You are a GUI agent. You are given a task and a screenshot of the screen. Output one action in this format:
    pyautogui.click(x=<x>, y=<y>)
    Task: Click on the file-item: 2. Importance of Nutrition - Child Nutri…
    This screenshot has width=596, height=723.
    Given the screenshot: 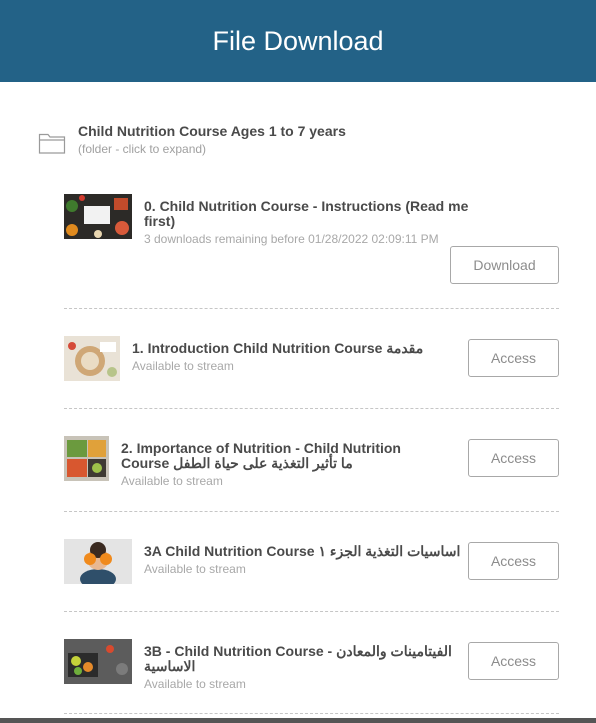 What is the action you would take?
    pyautogui.click(x=311, y=462)
    